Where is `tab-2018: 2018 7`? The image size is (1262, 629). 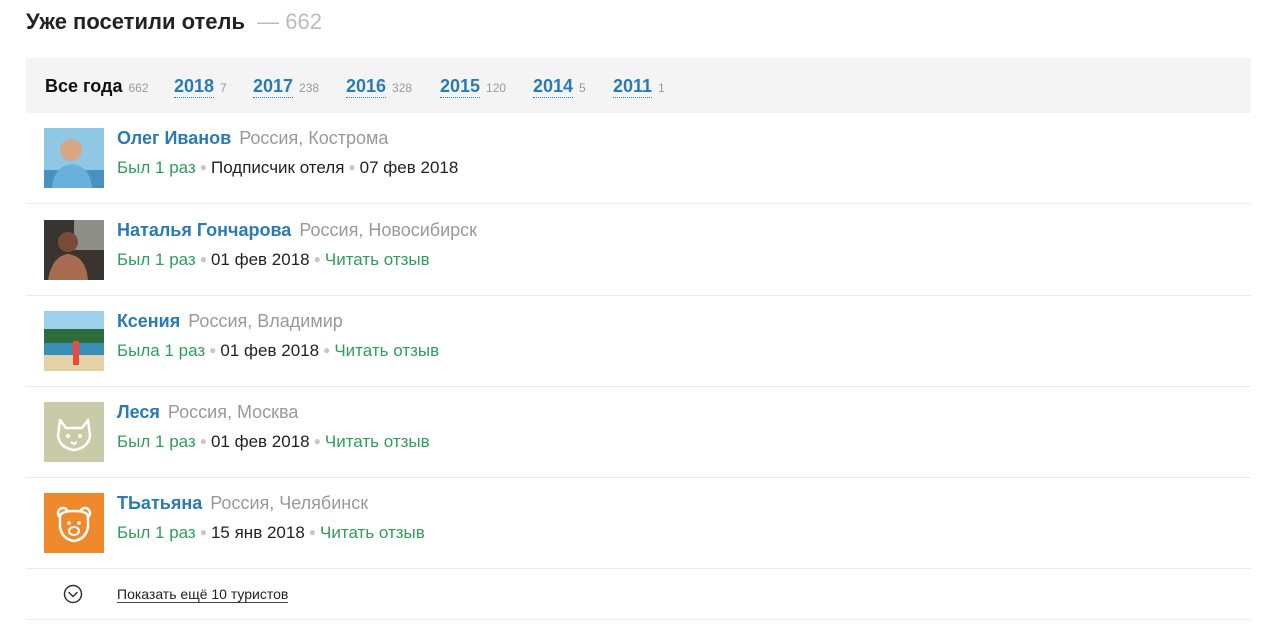
tab-2018: 2018 7 is located at coordinates (200, 87).